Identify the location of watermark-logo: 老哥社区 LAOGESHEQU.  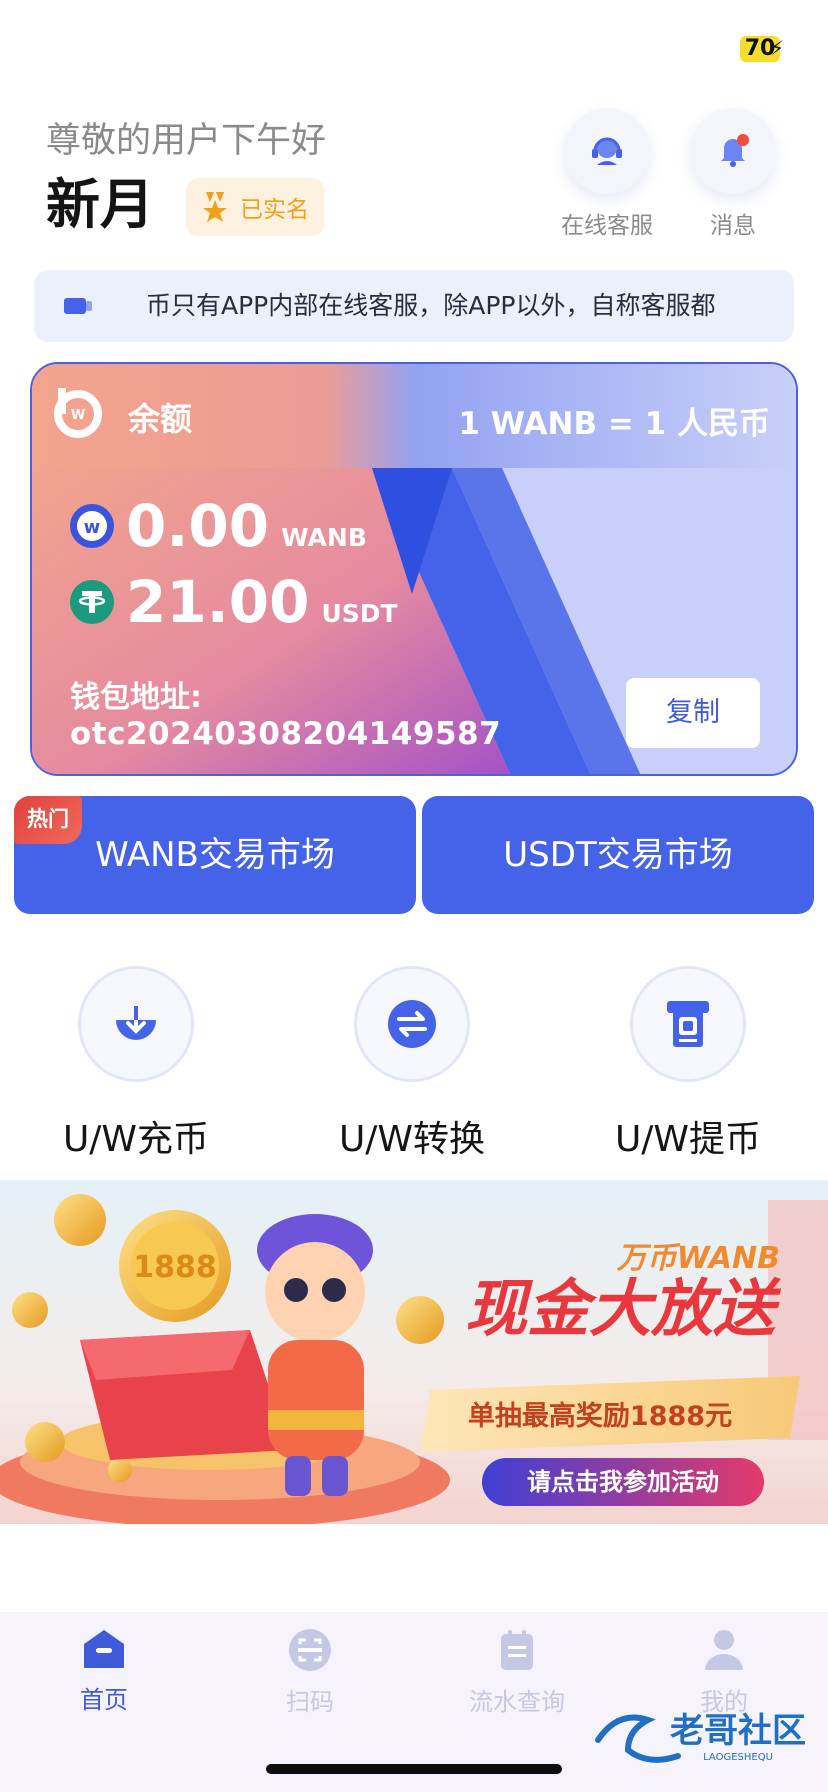
(703, 1735).